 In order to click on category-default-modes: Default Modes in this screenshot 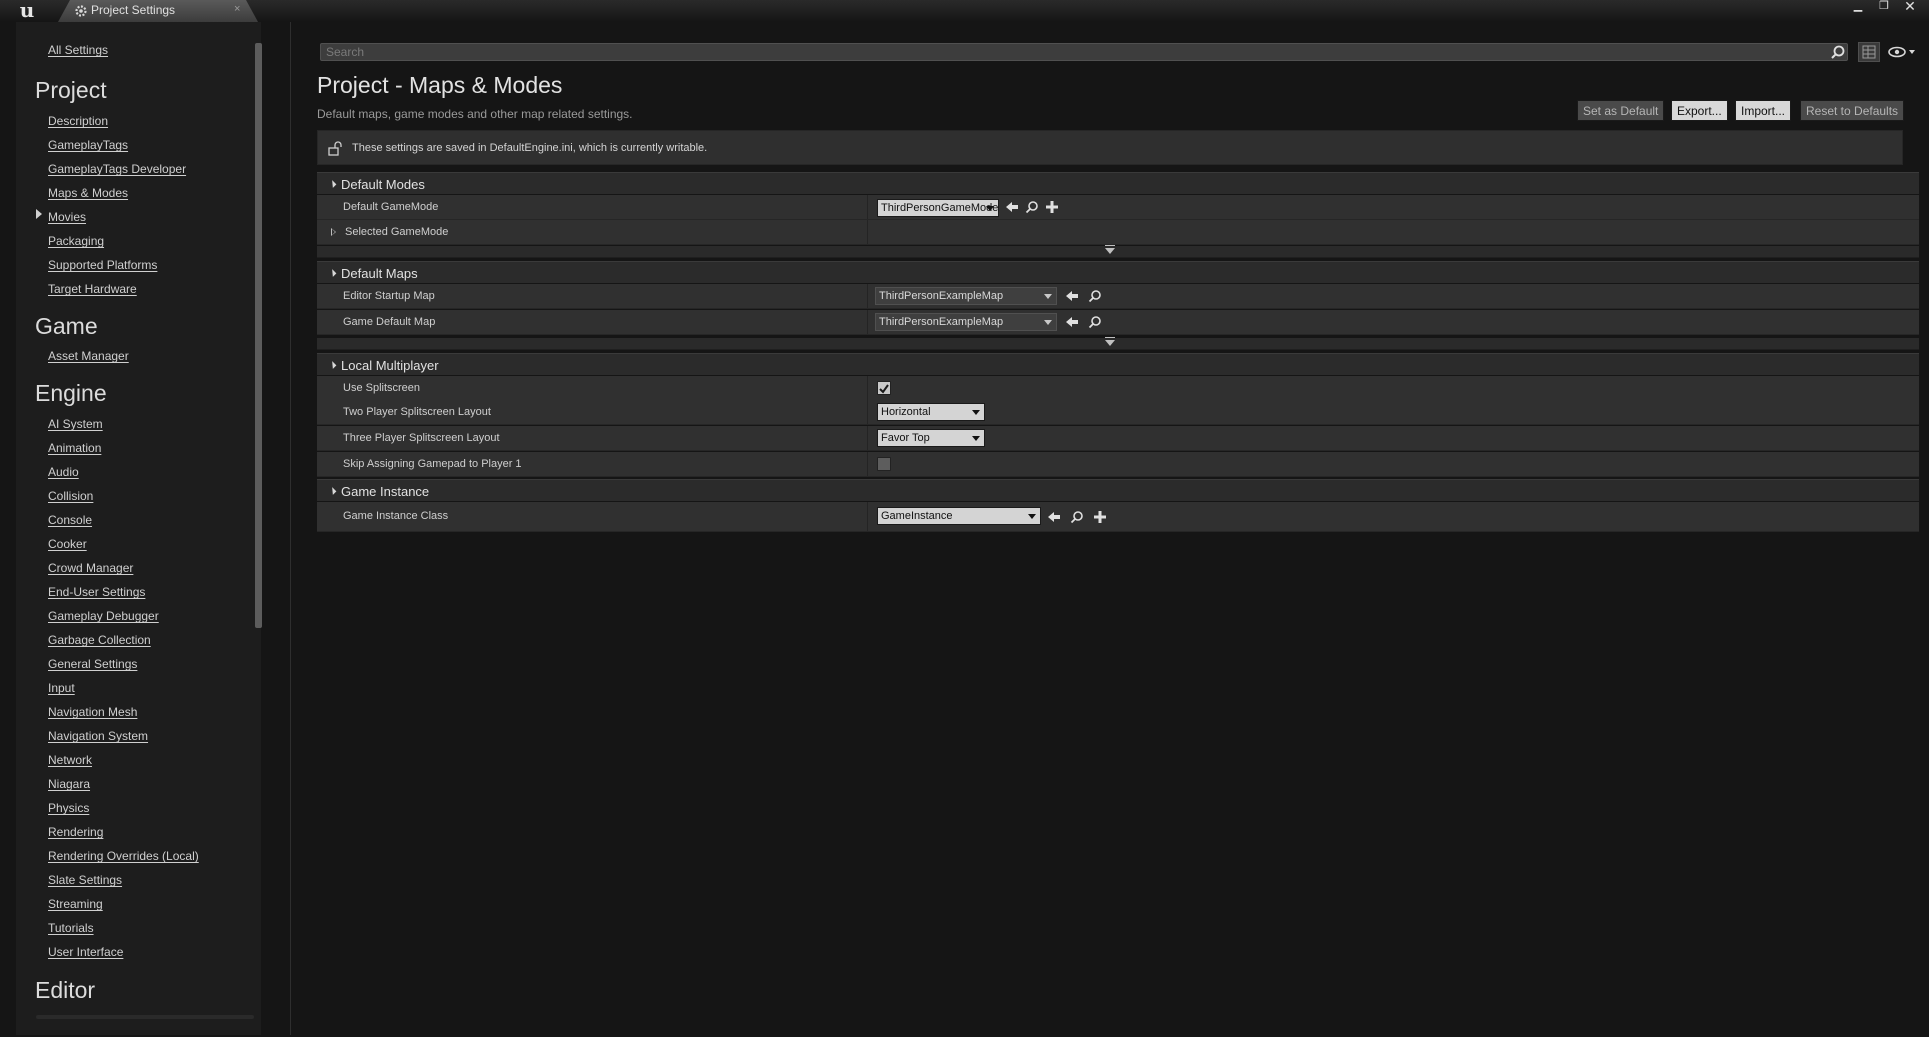, I will do `click(1118, 183)`.